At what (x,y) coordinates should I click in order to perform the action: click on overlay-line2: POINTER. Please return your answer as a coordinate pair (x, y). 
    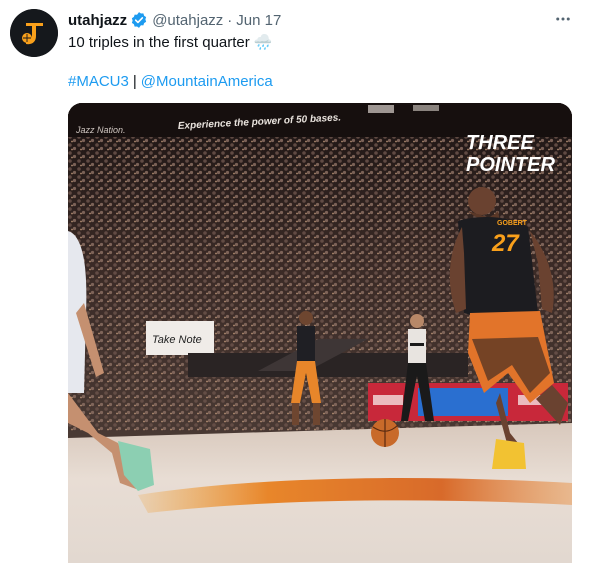
    Looking at the image, I should click on (510, 165).